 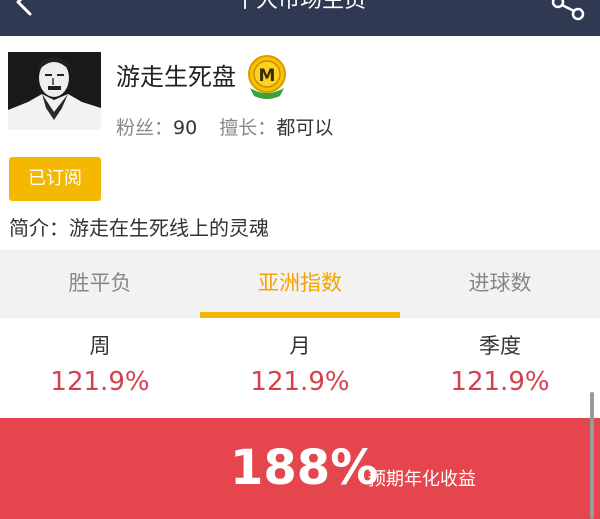 I want to click on annualized-return-value: 188%, so click(x=304, y=468).